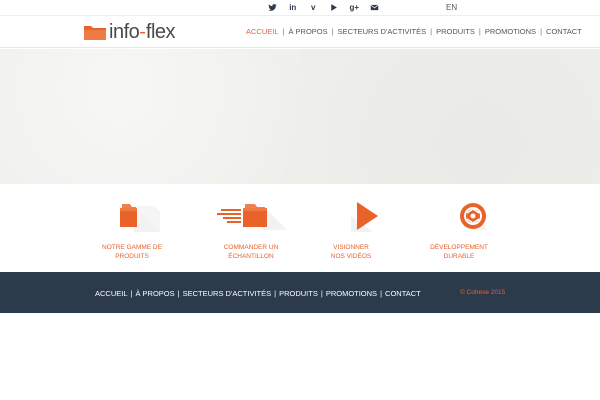 Image resolution: width=600 pixels, height=400 pixels. Describe the element at coordinates (251, 216) in the screenshot. I see `fast-folder-icon` at that location.